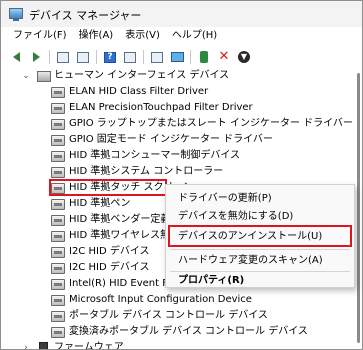  Describe the element at coordinates (181, 344) in the screenshot. I see `tree-category-firmware: › ファームウェア` at that location.